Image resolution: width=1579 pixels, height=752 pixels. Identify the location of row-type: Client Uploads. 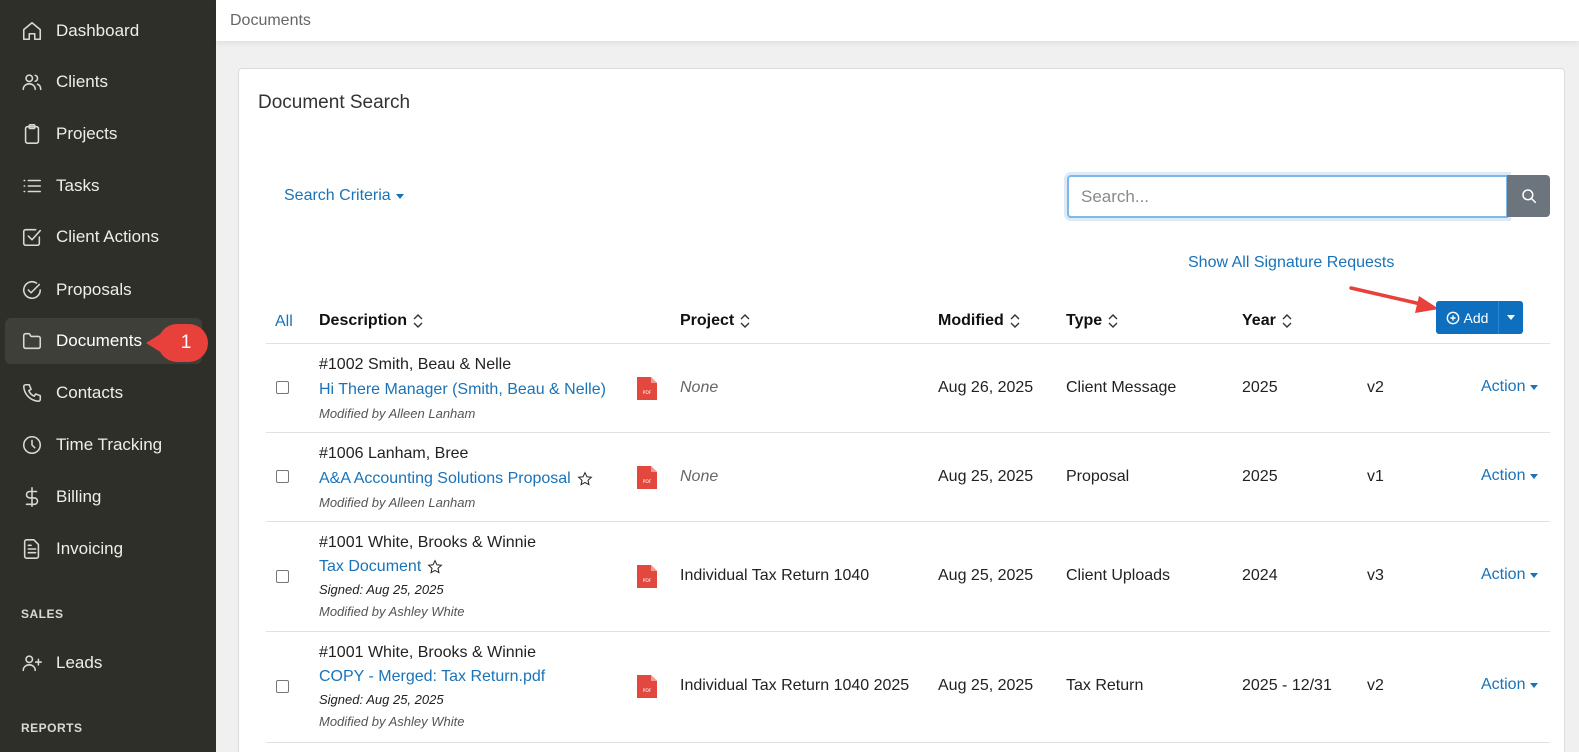
(1118, 575).